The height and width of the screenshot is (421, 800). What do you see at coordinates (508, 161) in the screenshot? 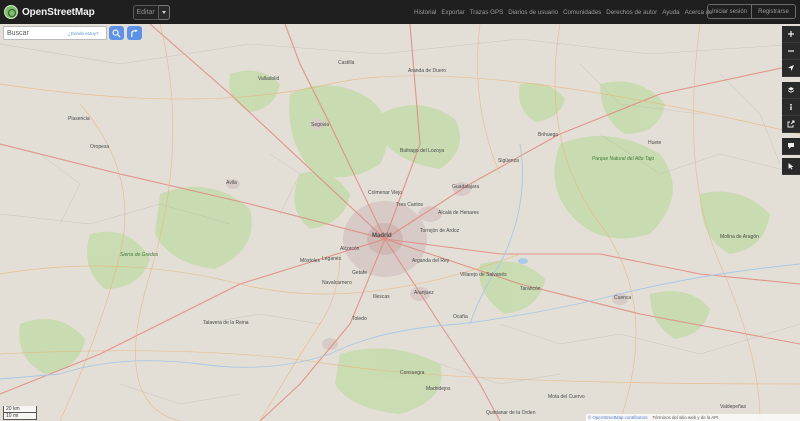
I see `place-label: Sigüenza` at bounding box center [508, 161].